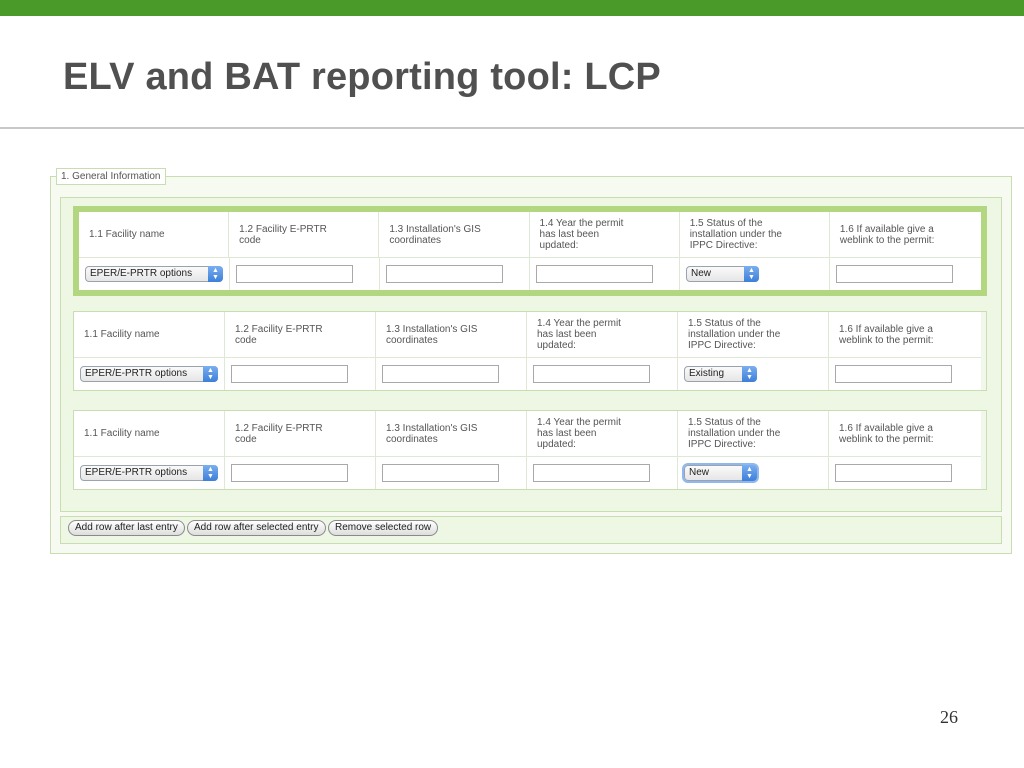 The image size is (1024, 768). What do you see at coordinates (111, 176) in the screenshot?
I see `section-legend: 1. General Information` at bounding box center [111, 176].